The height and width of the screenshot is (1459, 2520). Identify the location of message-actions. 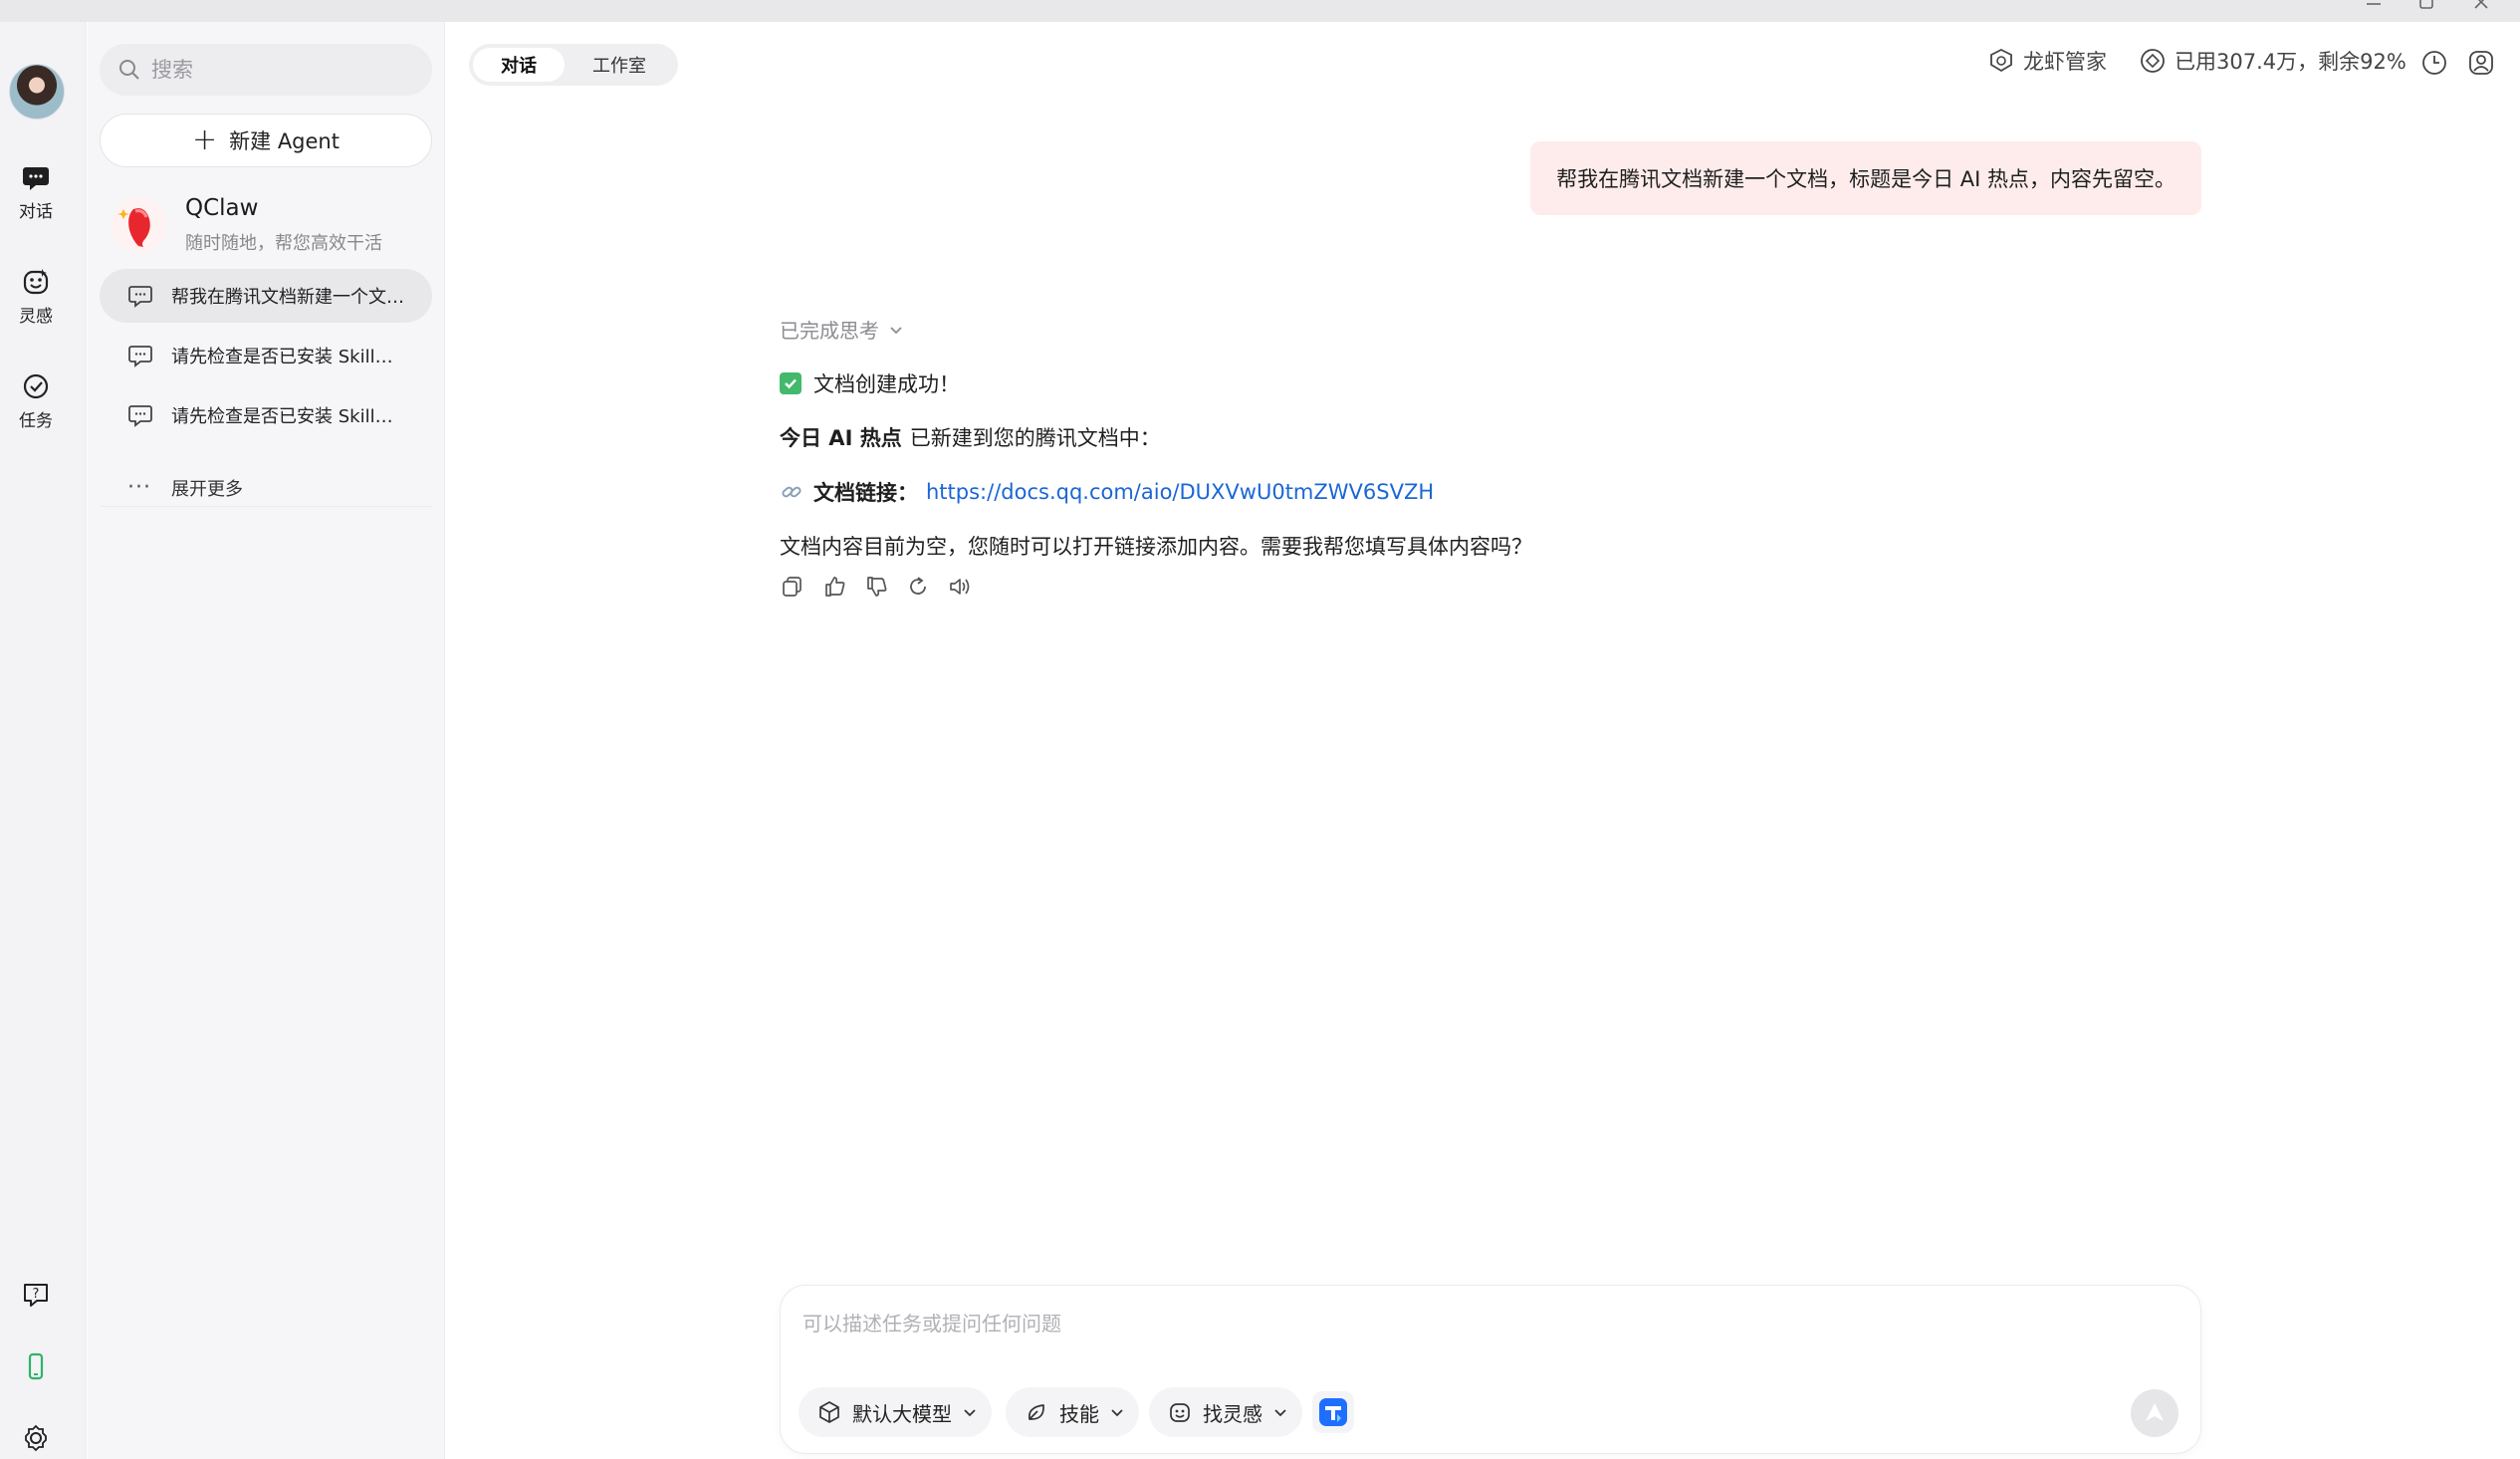
(884, 587).